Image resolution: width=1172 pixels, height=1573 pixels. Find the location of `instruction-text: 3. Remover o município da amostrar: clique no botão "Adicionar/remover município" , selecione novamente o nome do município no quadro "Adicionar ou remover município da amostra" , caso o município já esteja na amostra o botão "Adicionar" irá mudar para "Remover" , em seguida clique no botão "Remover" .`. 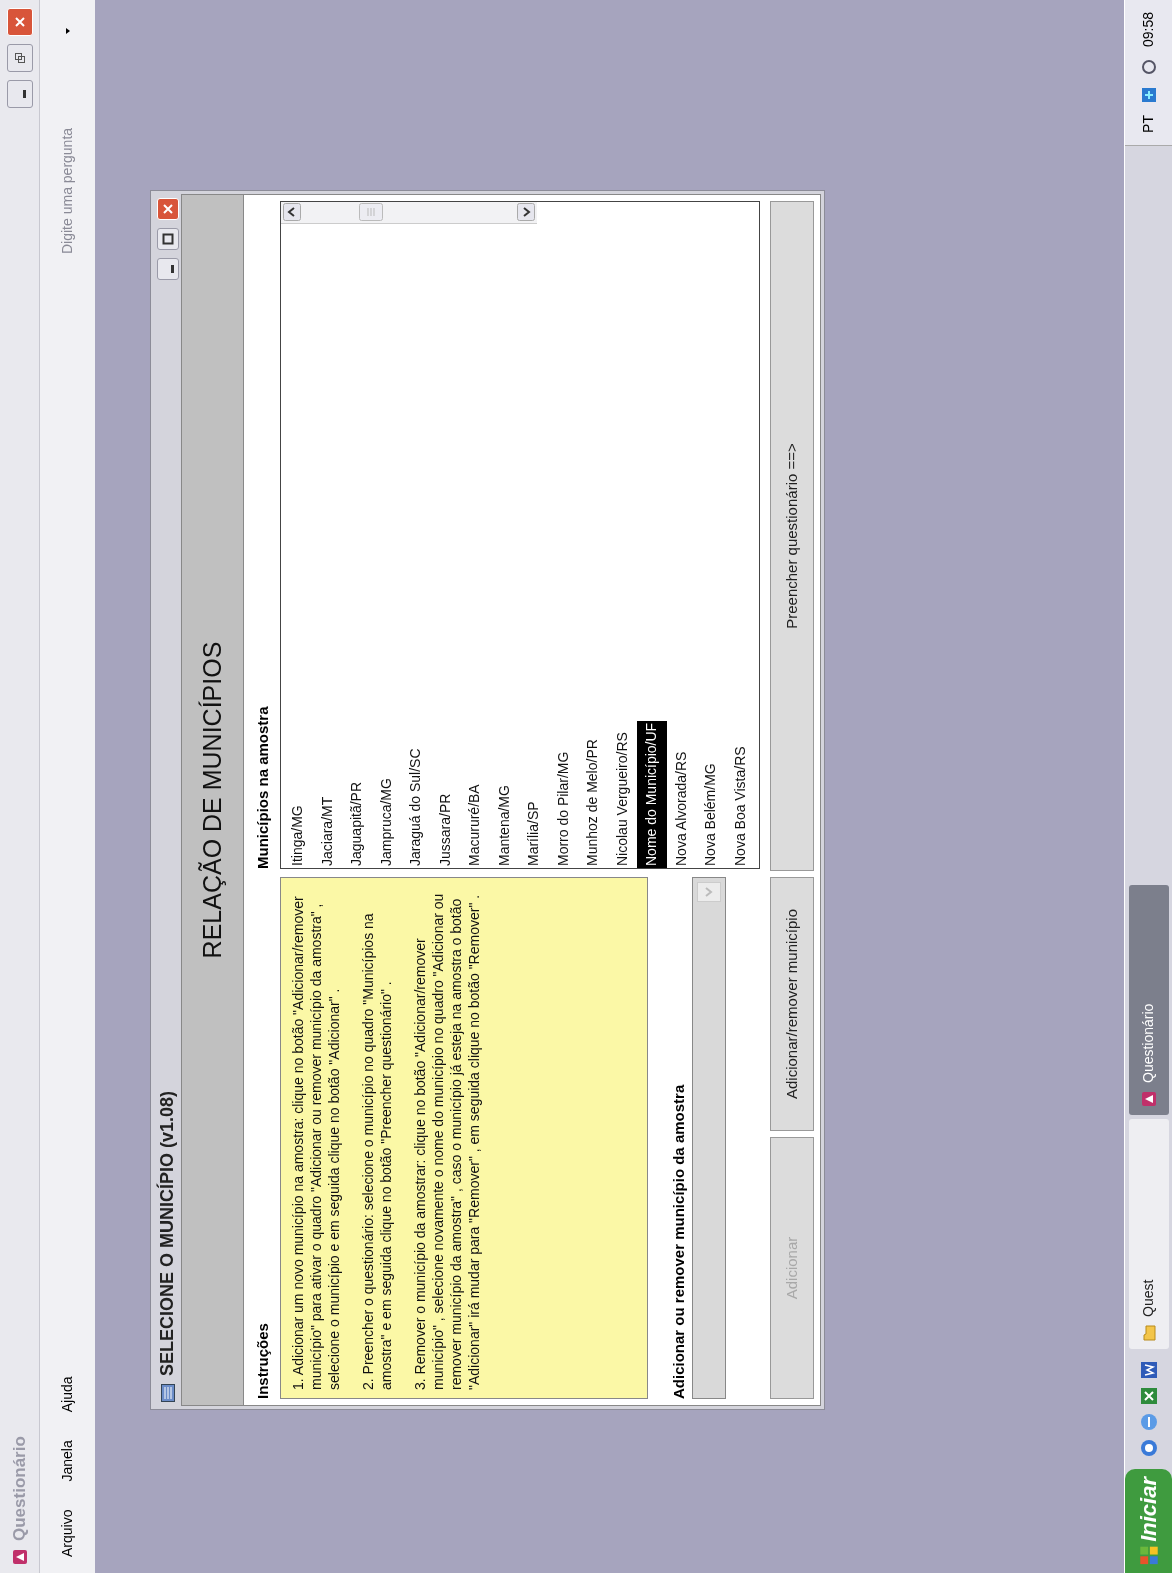

instruction-text: 3. Remover o município da amostrar: clique no botão "Adicionar/remover município" , selecione novamente o nome do município no quadro "Adicionar ou remover município da amostra" , caso o município já esteja na amostra o botão "Adicionar" irá mudar para "Remover" , em seguida clique no botão "Remover" . is located at coordinates (447, 1141).